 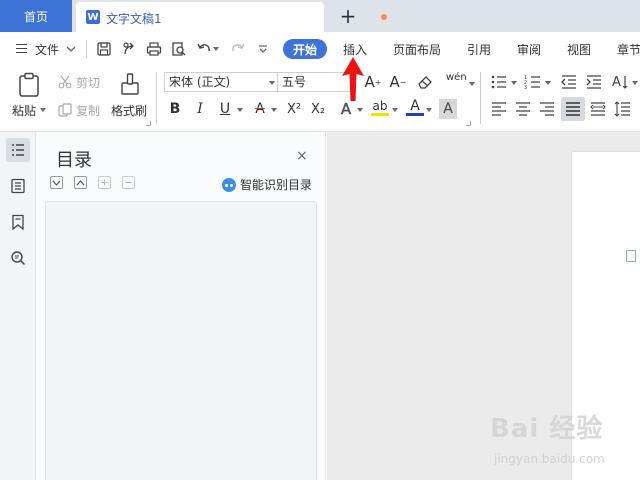 I want to click on watermark-logo: Bai 经验, so click(x=547, y=429).